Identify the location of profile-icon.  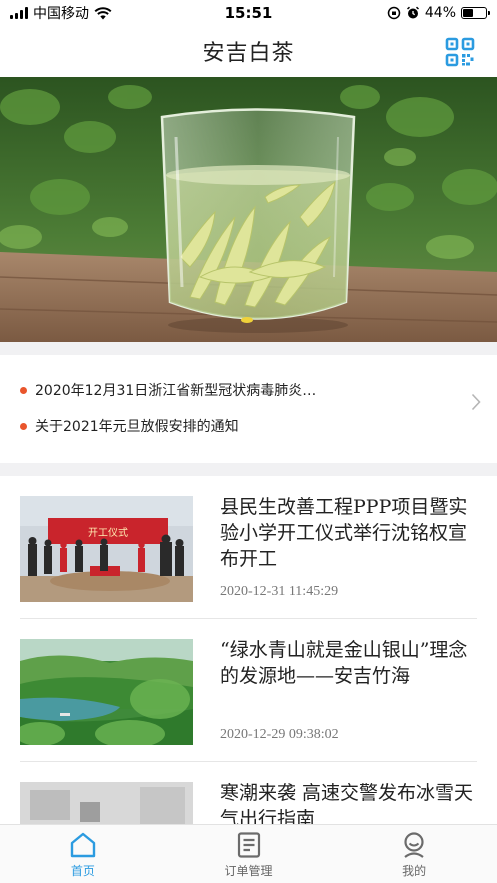
(414, 845).